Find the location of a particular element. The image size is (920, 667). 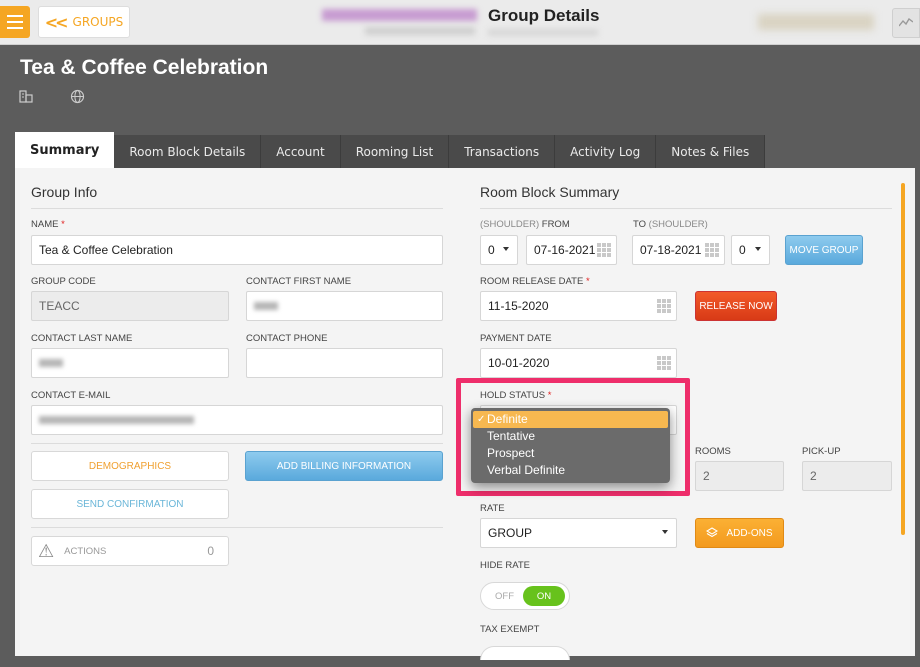

contact-phone-field is located at coordinates (344, 363).